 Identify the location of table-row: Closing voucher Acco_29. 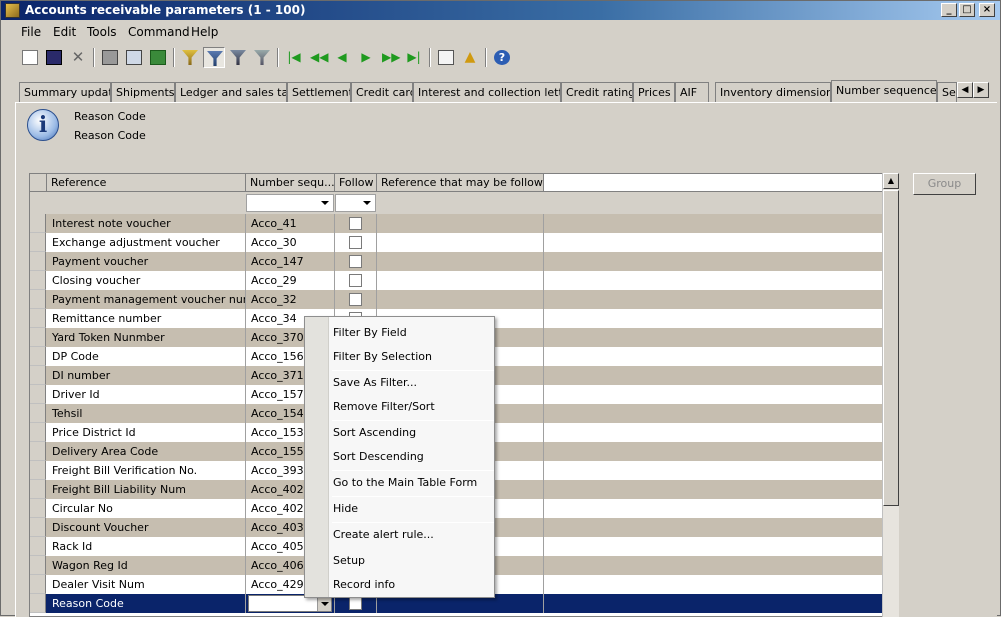
(457, 280).